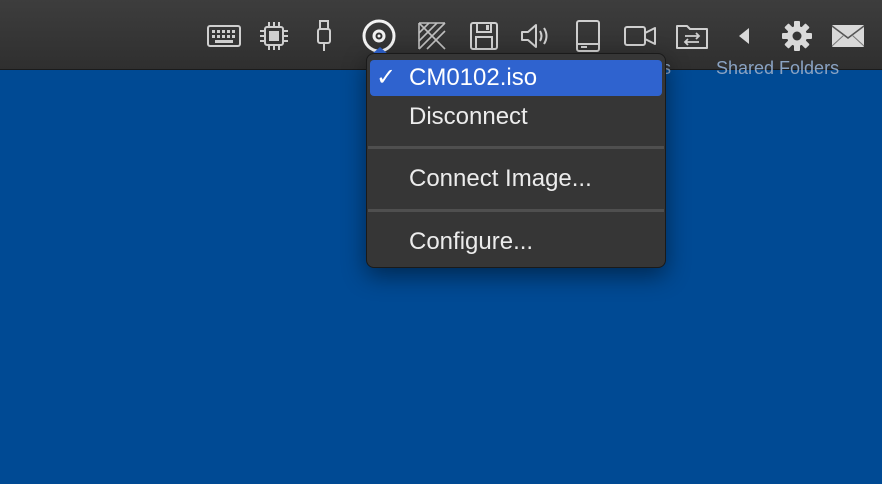 Image resolution: width=882 pixels, height=484 pixels. What do you see at coordinates (386, 77) in the screenshot?
I see `checkmark-icon: ✓` at bounding box center [386, 77].